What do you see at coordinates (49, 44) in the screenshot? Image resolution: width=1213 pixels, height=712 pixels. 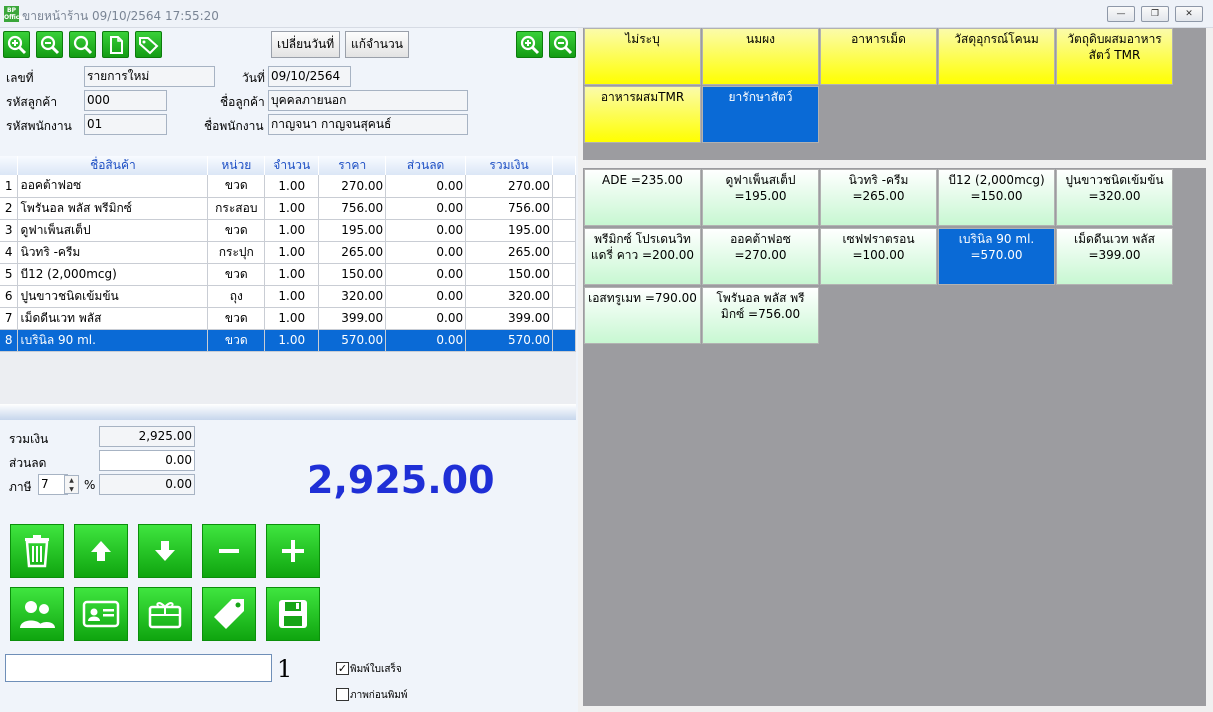 I see `zoom-out-button` at bounding box center [49, 44].